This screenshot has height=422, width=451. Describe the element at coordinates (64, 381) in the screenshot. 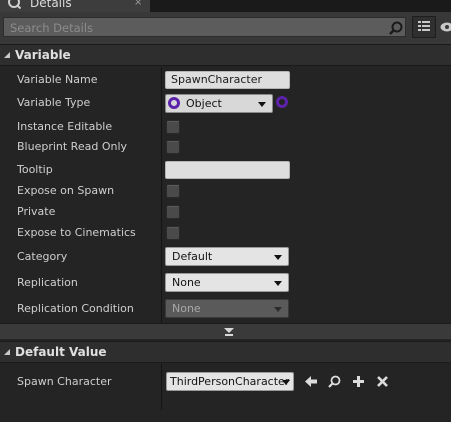

I see `property-label: Spawn Character` at that location.